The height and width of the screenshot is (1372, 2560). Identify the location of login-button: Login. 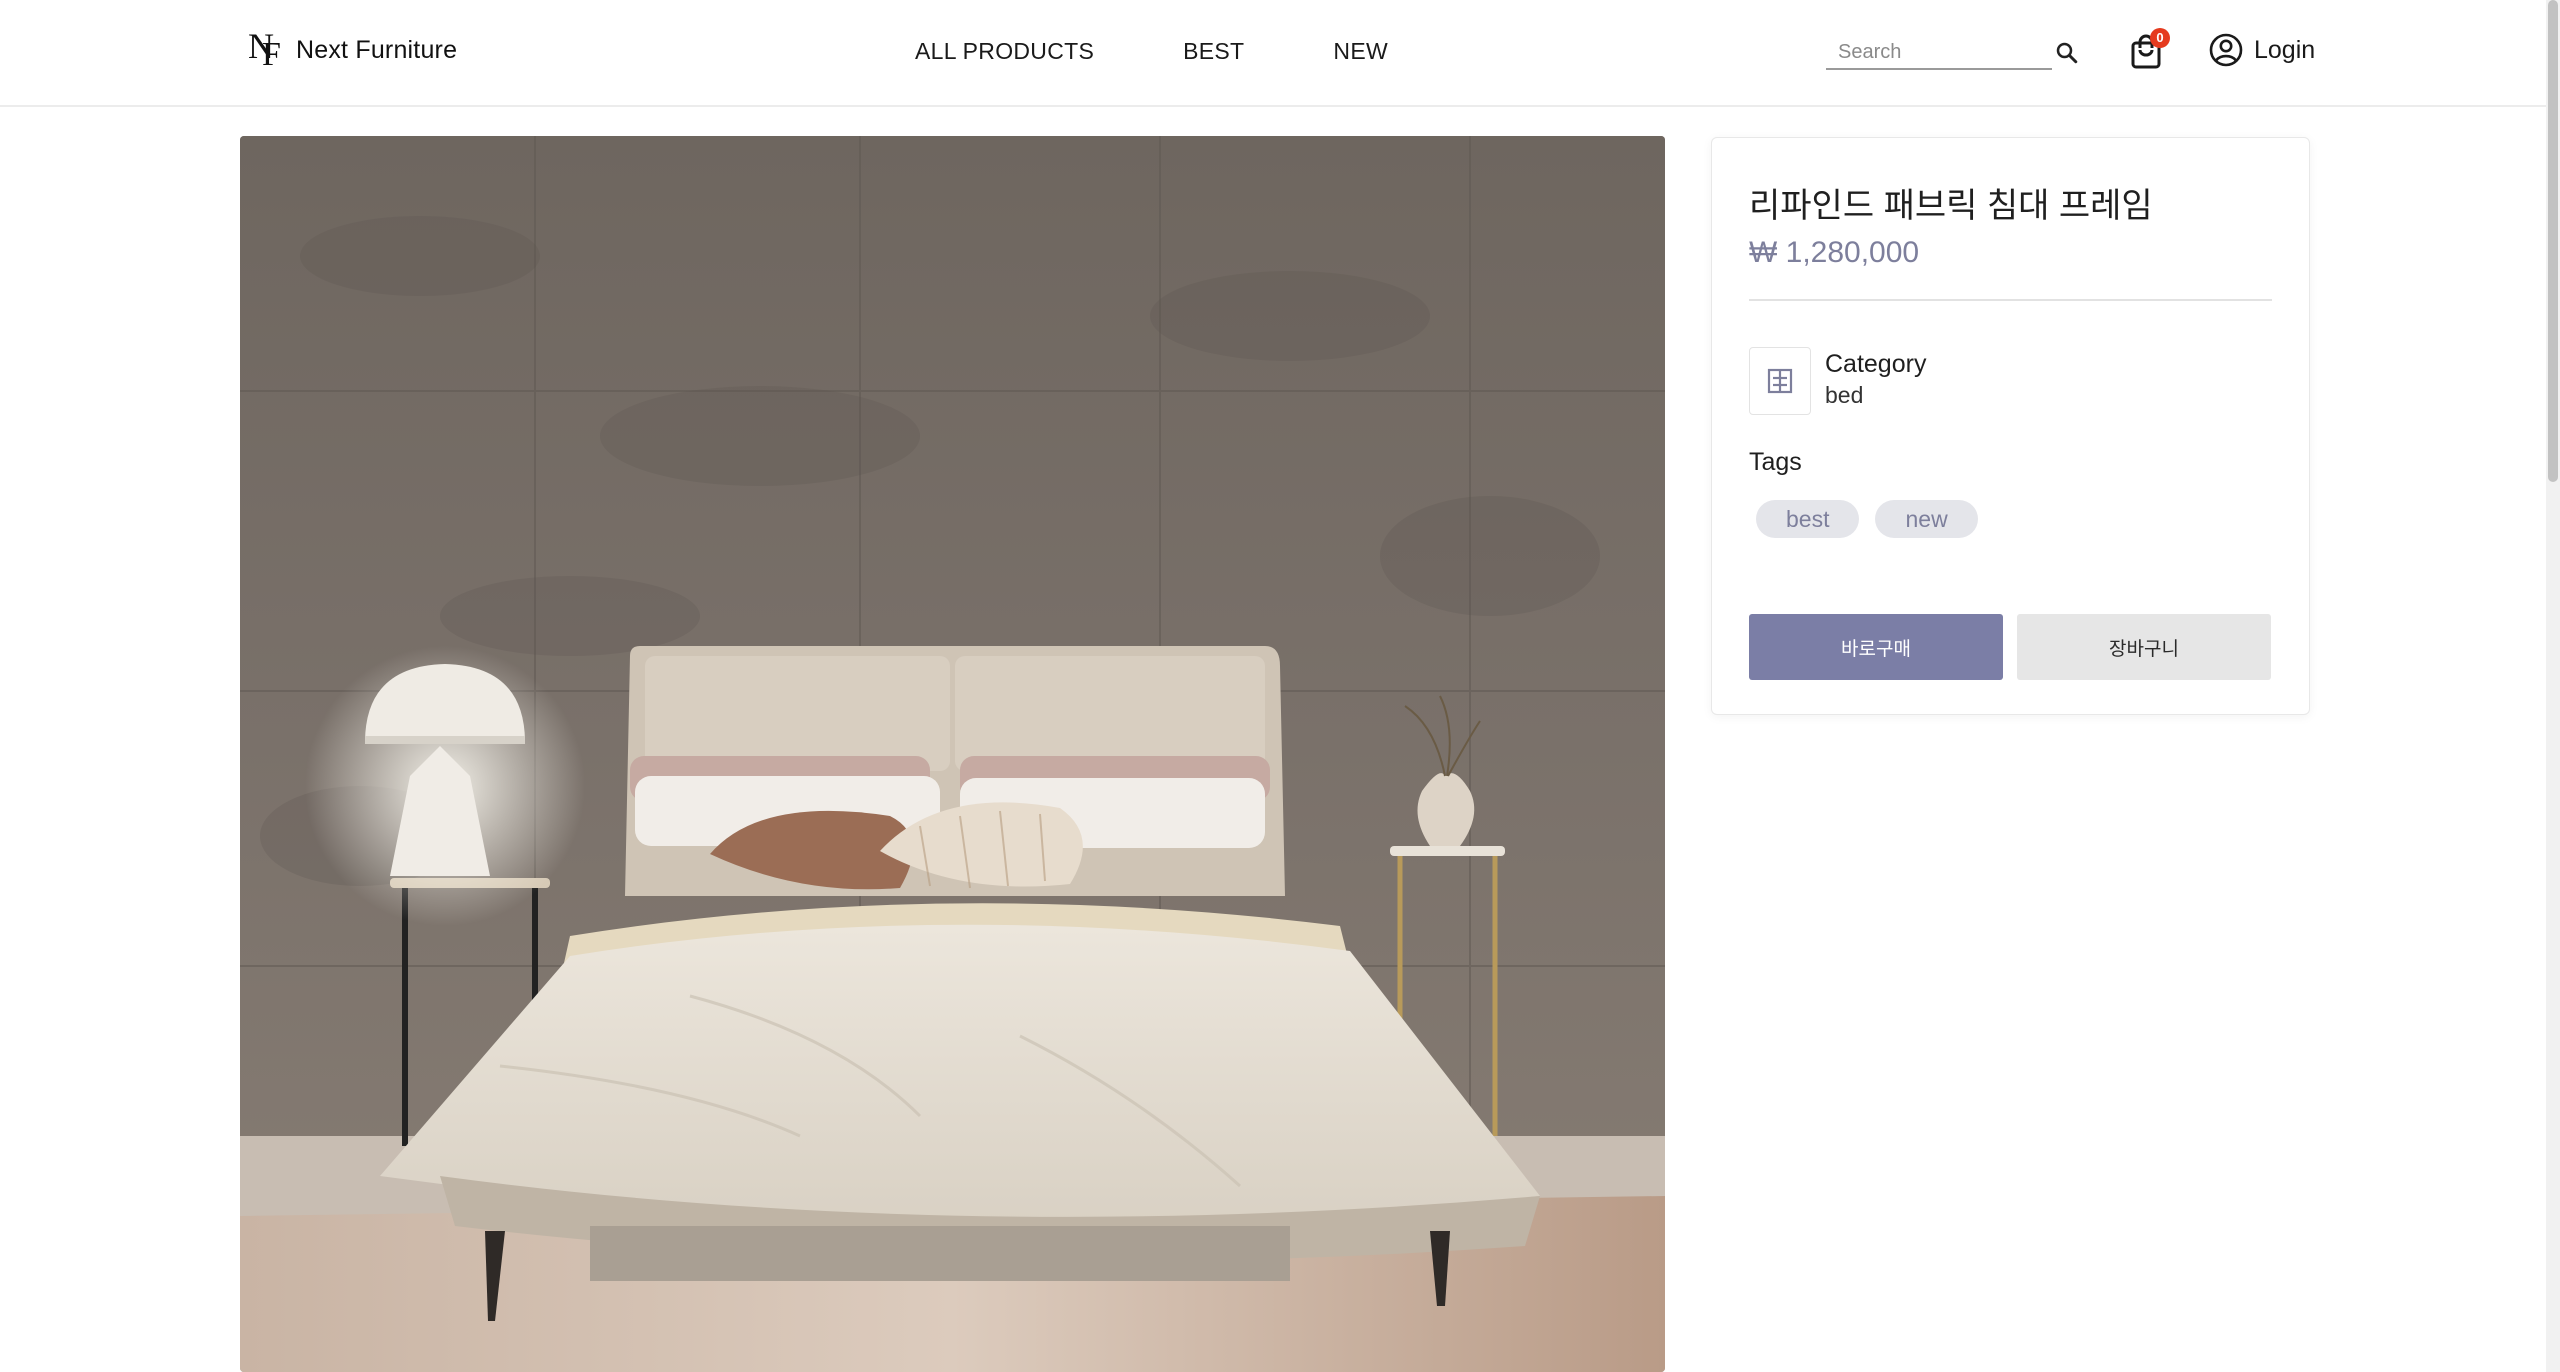
(2262, 50).